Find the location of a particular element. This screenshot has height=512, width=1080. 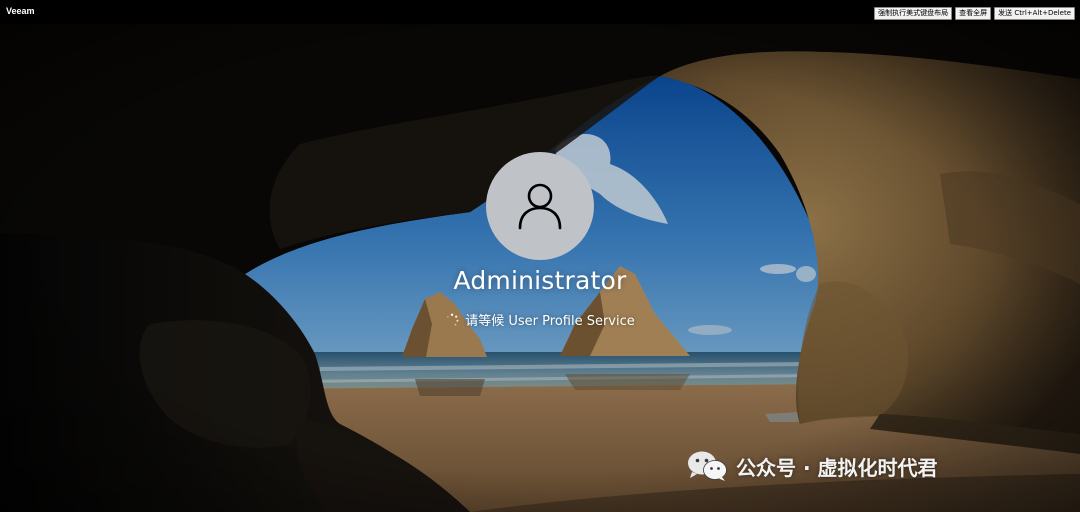

login-status: 请等候 User Profile Service is located at coordinates (540, 319).